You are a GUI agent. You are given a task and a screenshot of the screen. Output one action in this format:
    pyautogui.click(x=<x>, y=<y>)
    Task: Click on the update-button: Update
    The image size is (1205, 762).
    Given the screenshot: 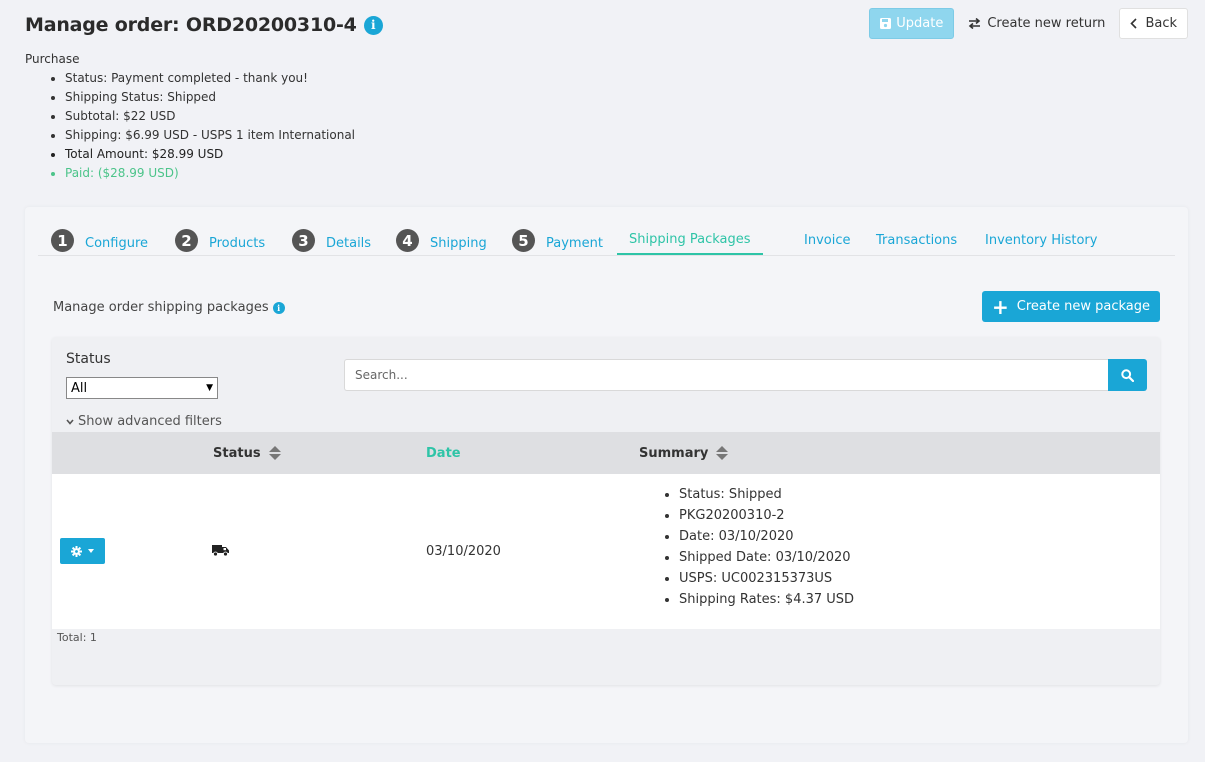 What is the action you would take?
    pyautogui.click(x=912, y=23)
    